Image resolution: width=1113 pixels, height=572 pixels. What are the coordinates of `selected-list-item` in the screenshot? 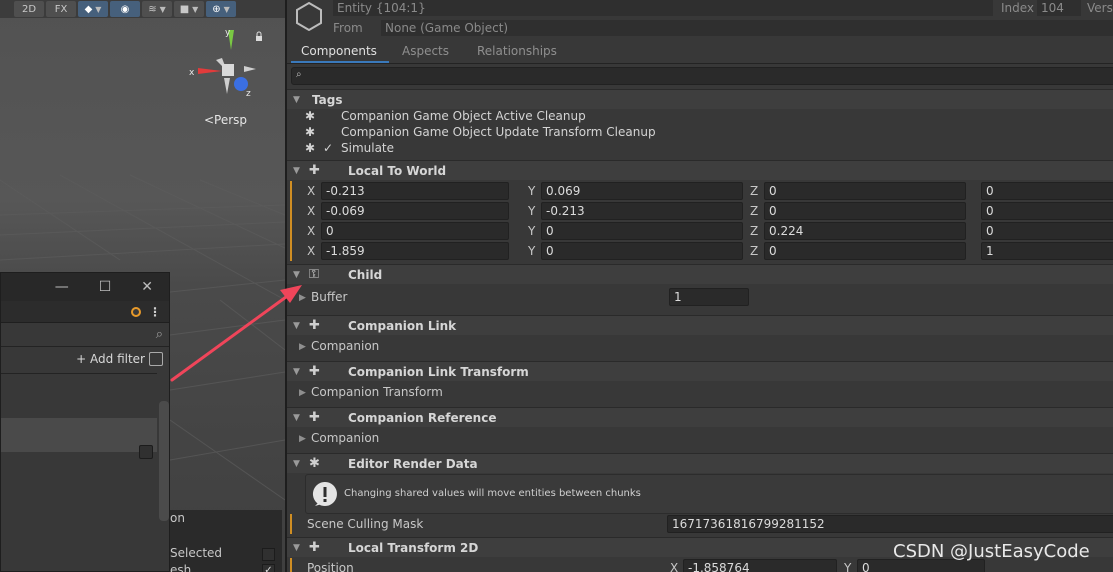 It's located at (79, 435).